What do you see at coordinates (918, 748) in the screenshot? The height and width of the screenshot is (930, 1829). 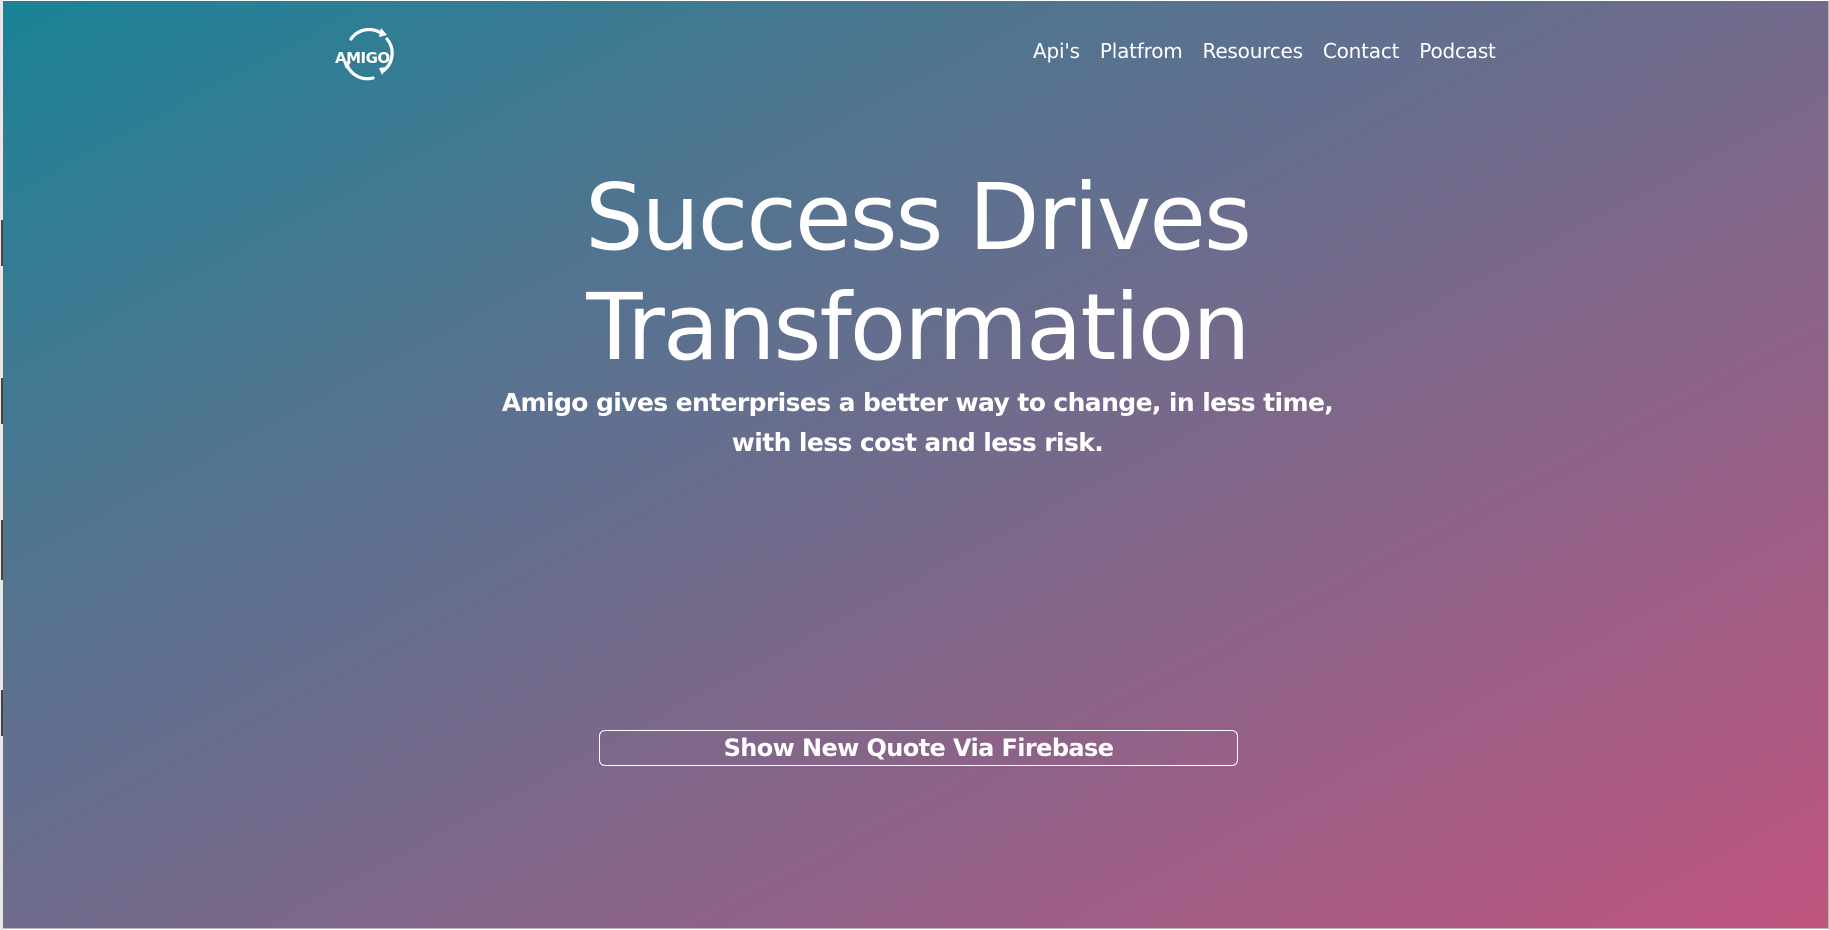 I see `show-new-quote-button: Show New Quote Via Firebase` at bounding box center [918, 748].